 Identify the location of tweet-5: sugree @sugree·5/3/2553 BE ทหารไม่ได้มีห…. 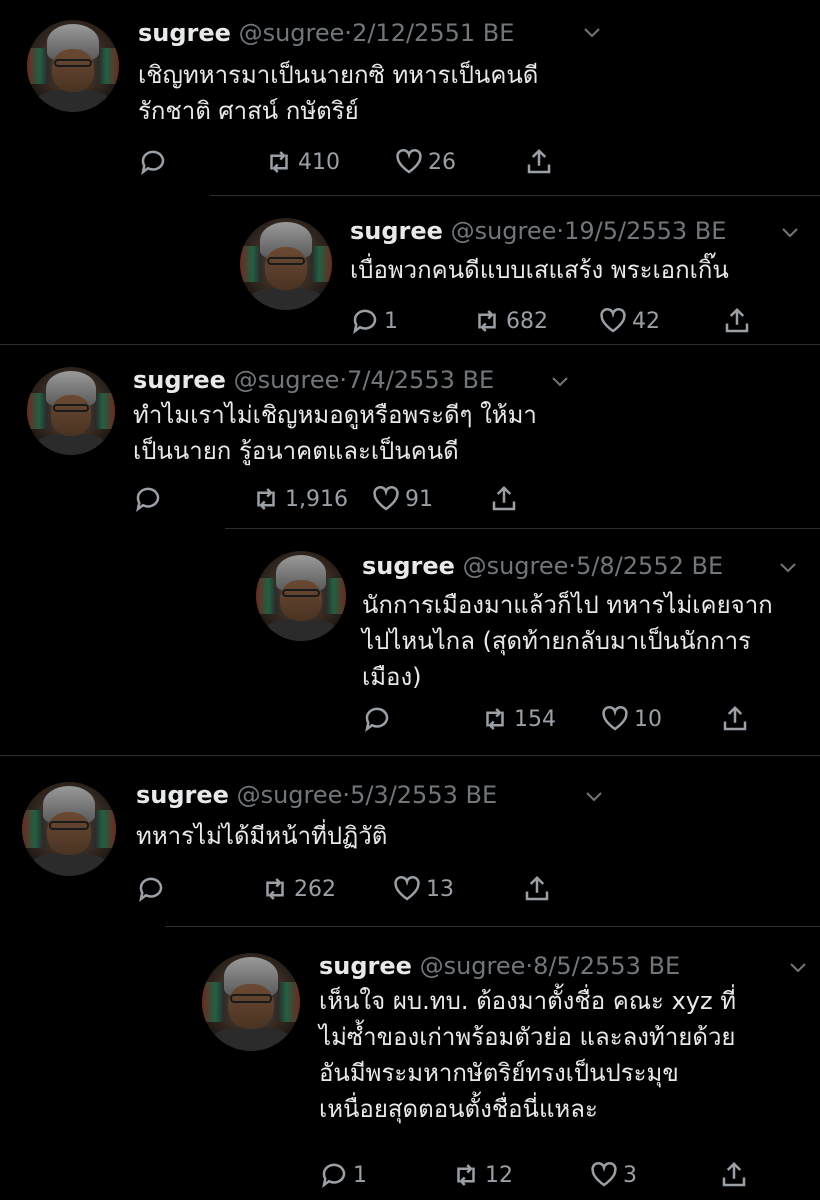
(410, 841).